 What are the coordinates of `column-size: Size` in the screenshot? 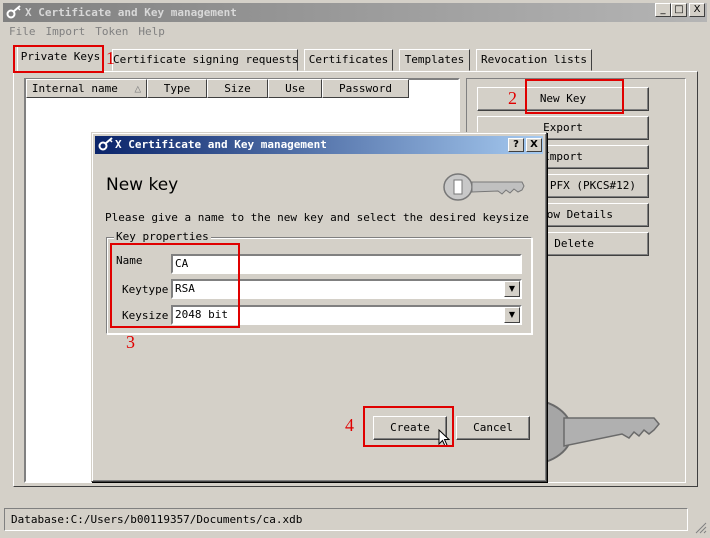 It's located at (237, 88).